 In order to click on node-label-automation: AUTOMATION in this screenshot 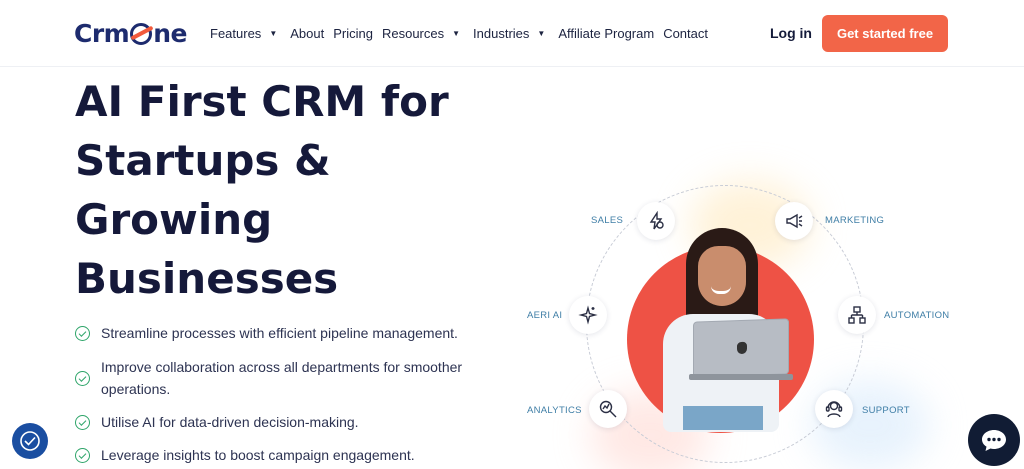, I will do `click(917, 315)`.